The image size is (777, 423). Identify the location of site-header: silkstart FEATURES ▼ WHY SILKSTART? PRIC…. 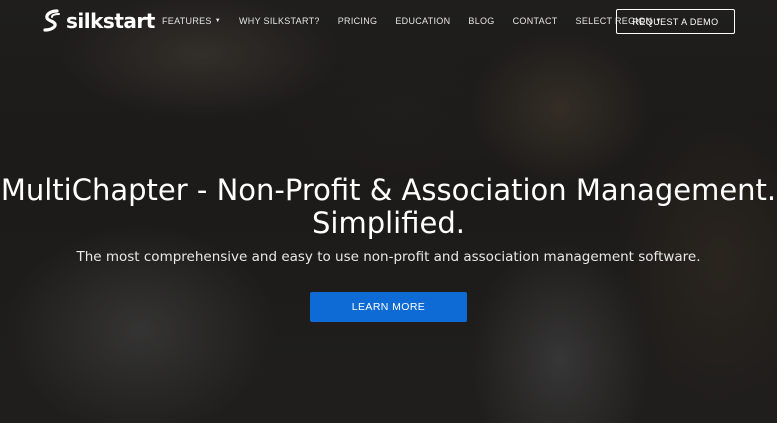
(388, 21).